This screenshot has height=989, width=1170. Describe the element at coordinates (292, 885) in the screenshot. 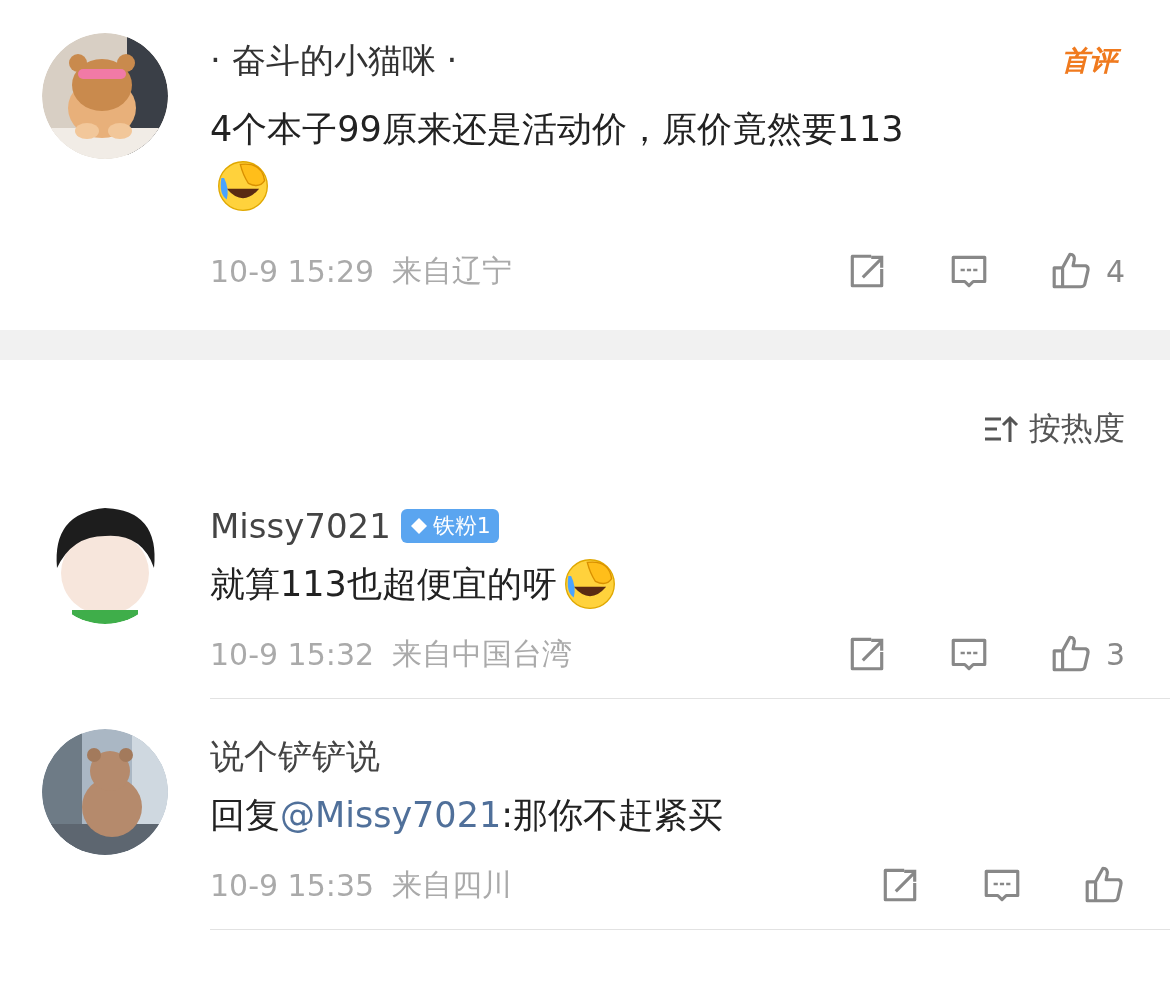

I see `comment-time: 10-9 15:35` at that location.